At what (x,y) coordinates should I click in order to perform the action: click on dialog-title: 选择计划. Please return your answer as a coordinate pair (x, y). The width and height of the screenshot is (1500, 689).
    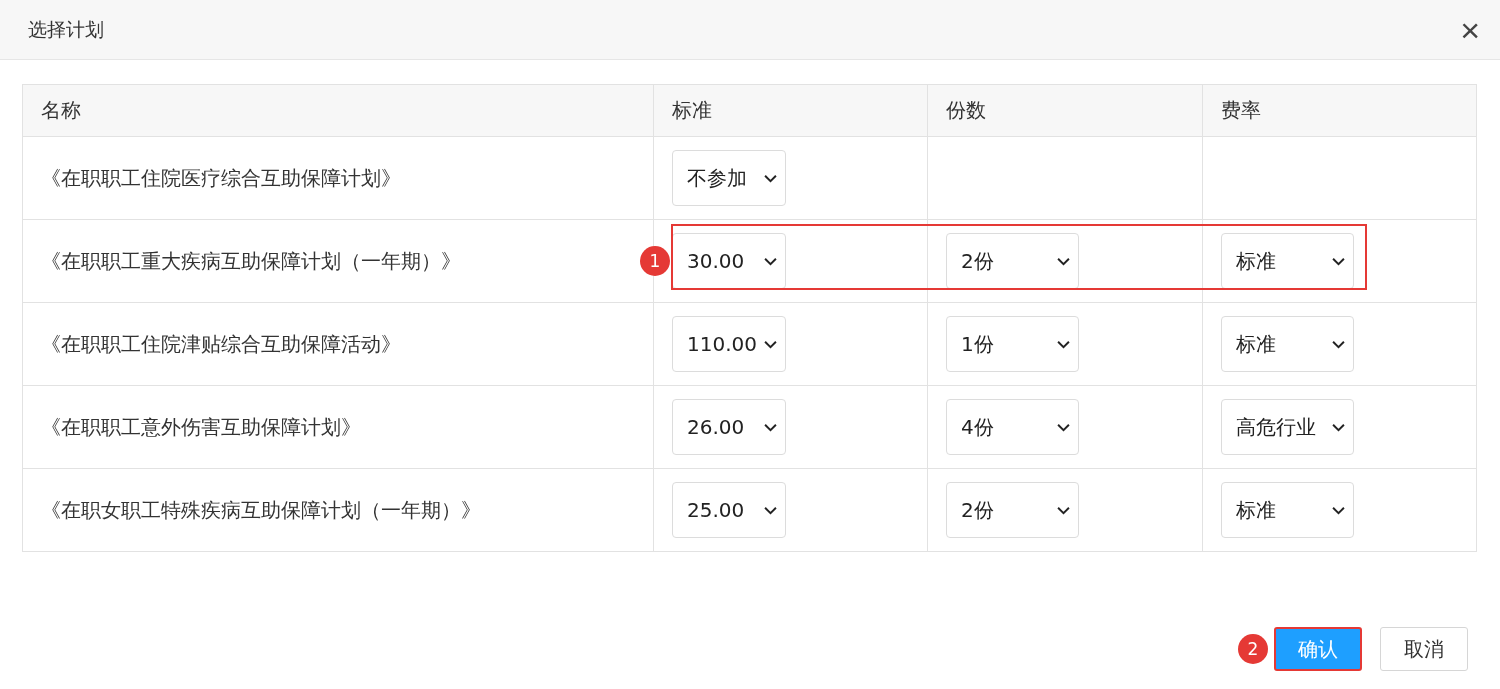
    Looking at the image, I should click on (66, 29).